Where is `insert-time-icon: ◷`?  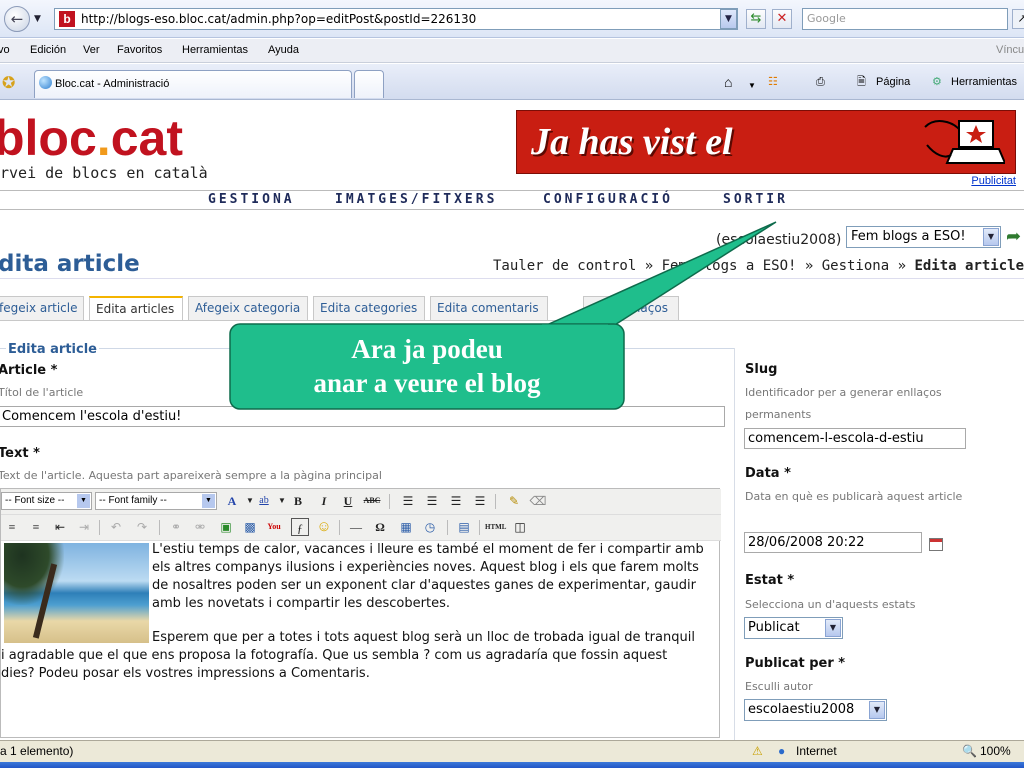 insert-time-icon: ◷ is located at coordinates (430, 527).